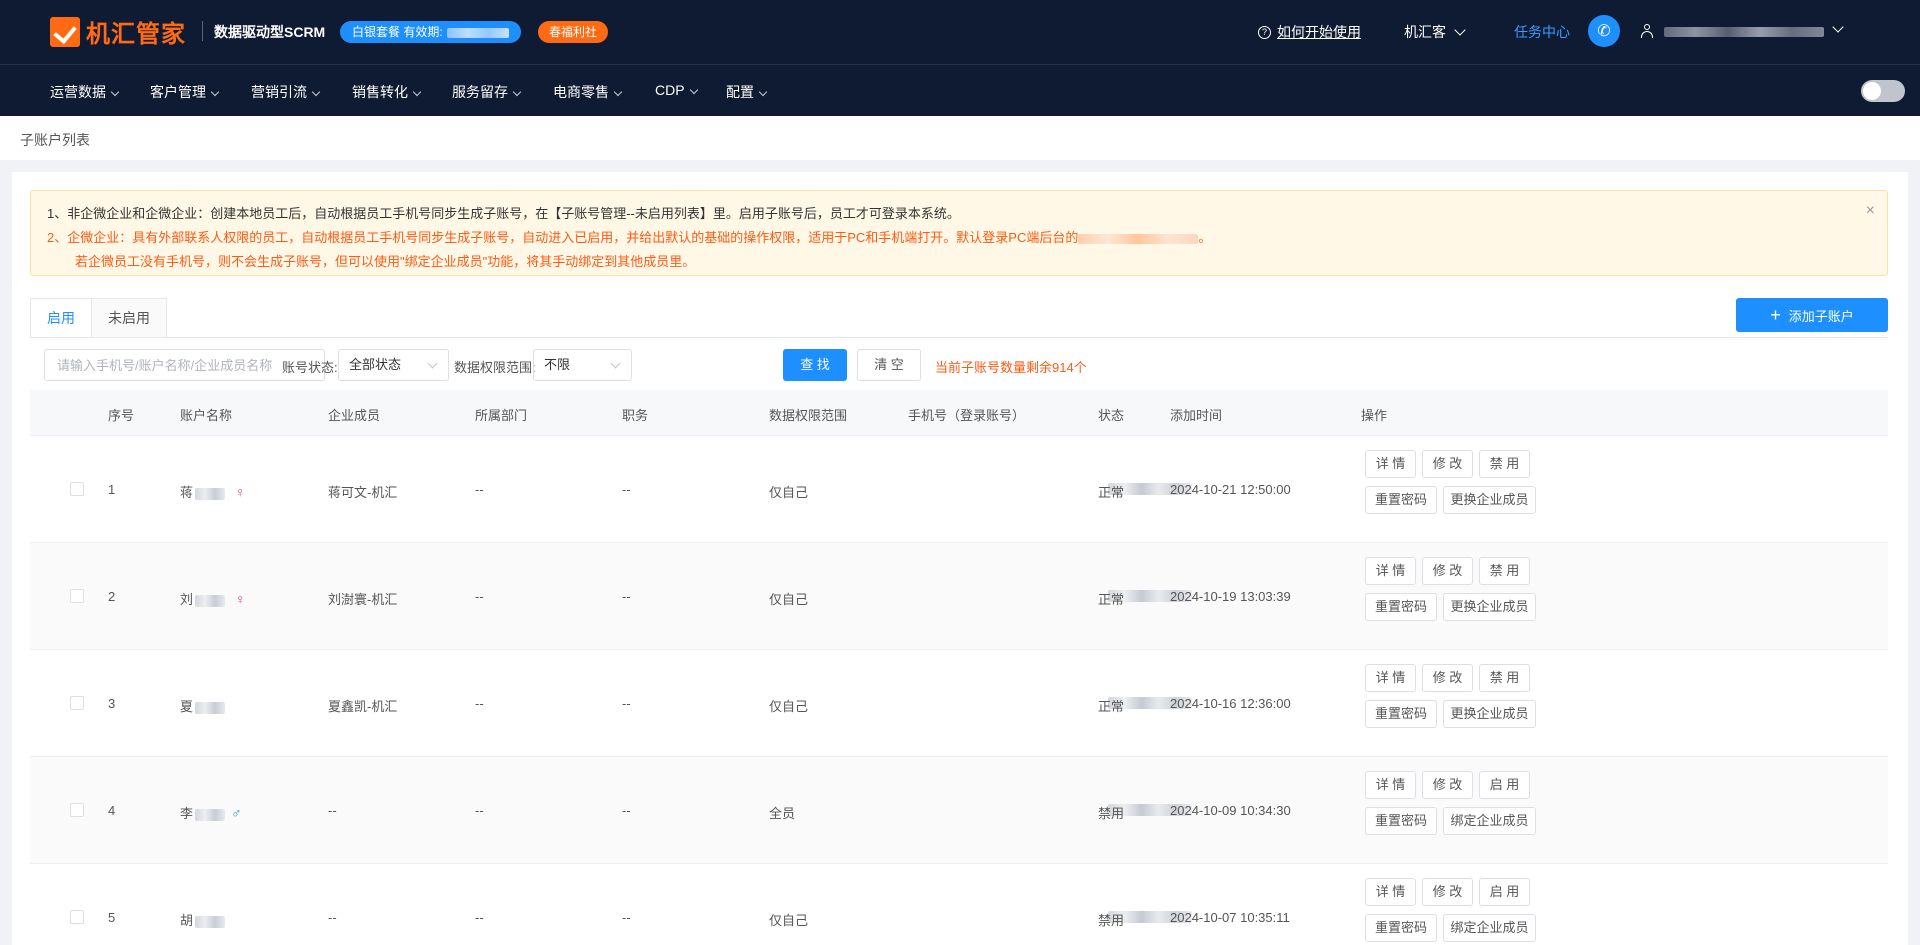 This screenshot has width=1920, height=945. What do you see at coordinates (397, 32) in the screenshot?
I see `package-badge-label: 白银套餐 有效期:` at bounding box center [397, 32].